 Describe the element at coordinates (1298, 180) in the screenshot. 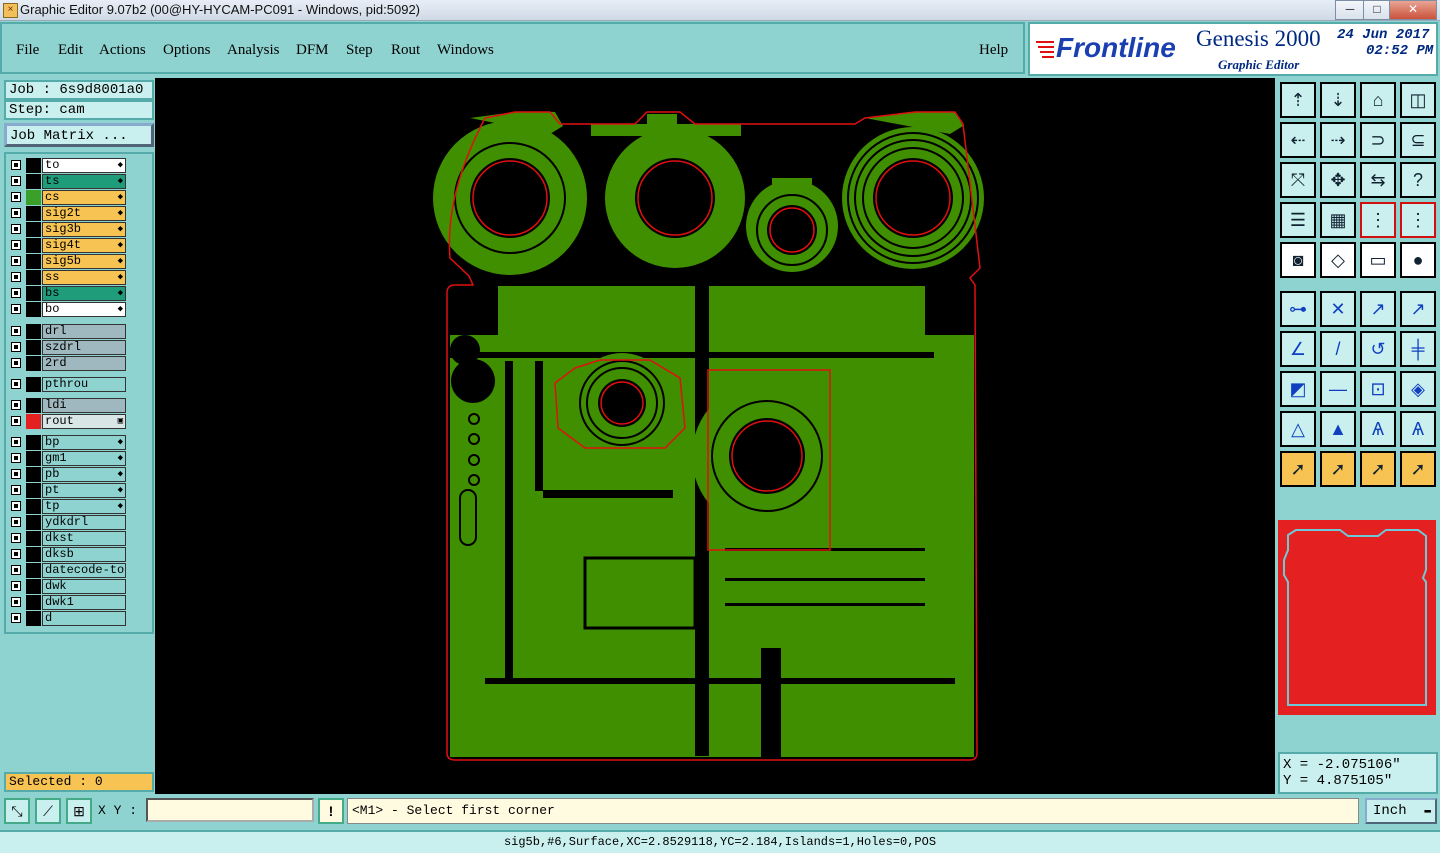

I see `fit-icon: ⤧` at that location.